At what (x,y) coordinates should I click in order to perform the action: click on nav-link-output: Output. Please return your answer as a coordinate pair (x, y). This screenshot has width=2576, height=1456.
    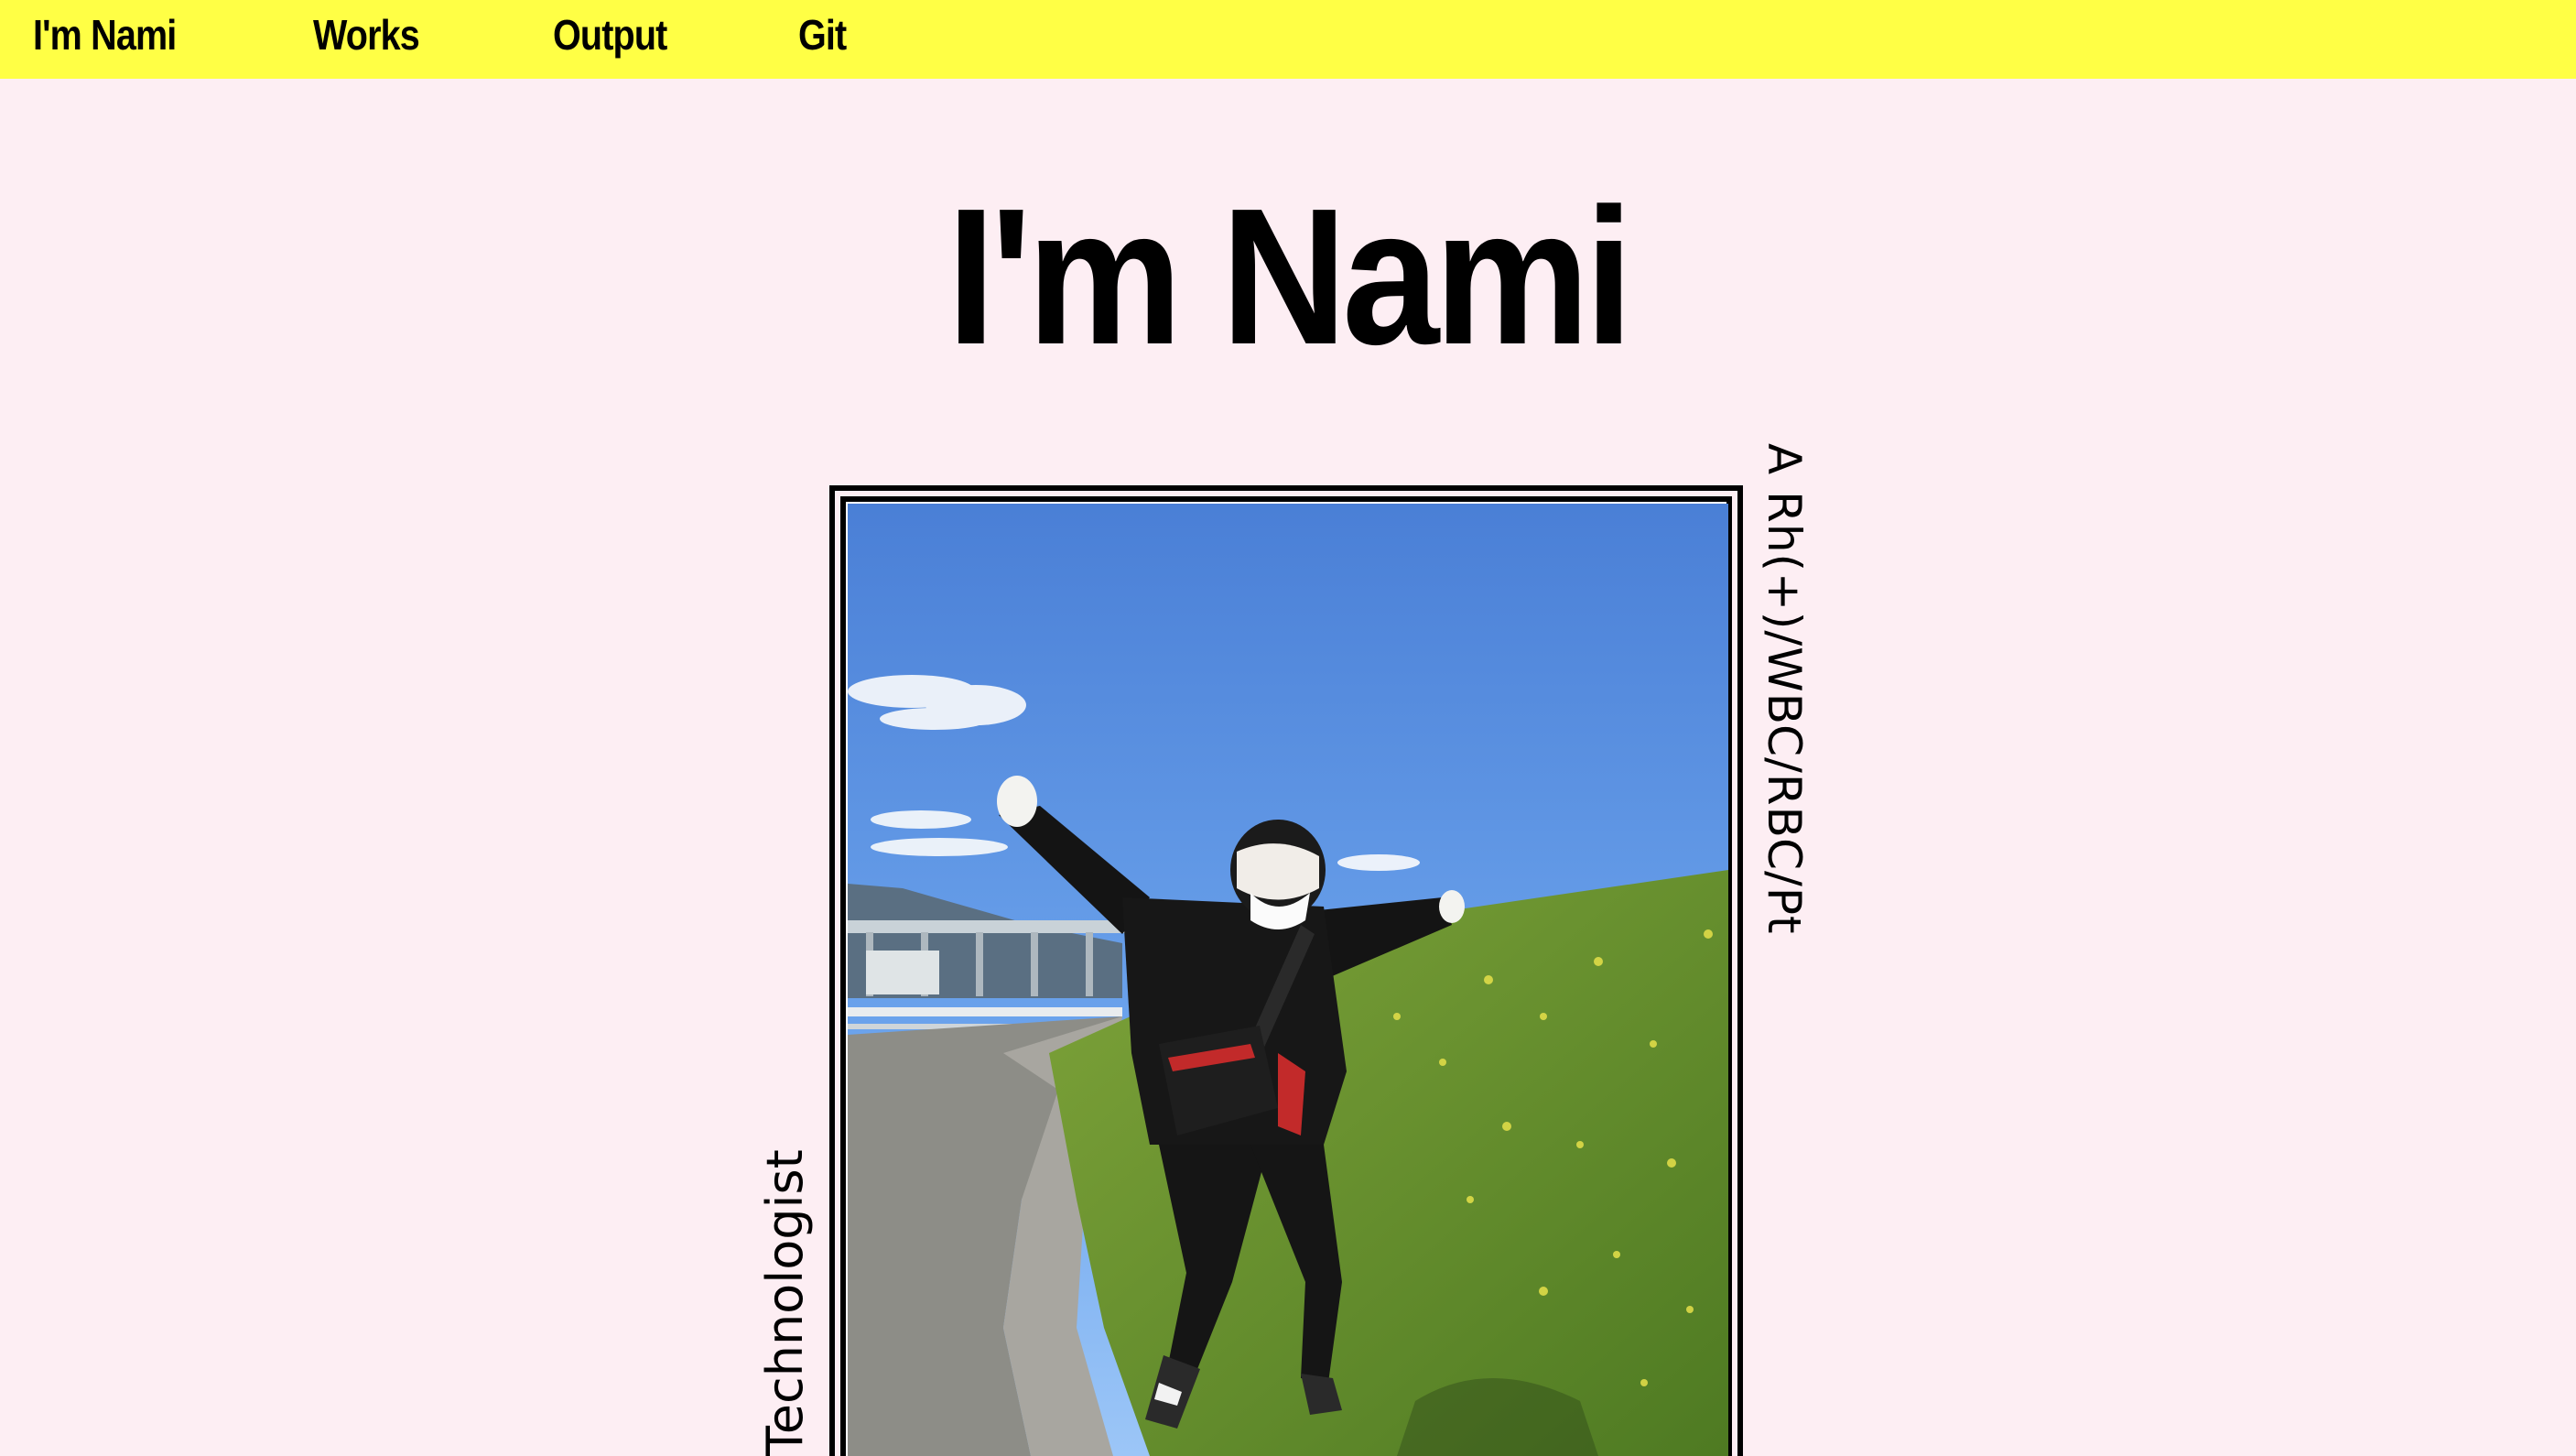
    Looking at the image, I should click on (610, 39).